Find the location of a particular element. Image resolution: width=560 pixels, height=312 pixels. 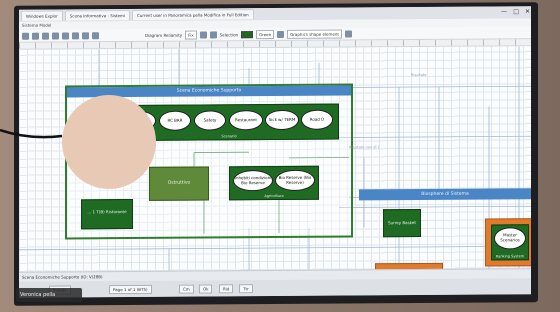

edge-label: Risultato non di 1 is located at coordinates (364, 147).